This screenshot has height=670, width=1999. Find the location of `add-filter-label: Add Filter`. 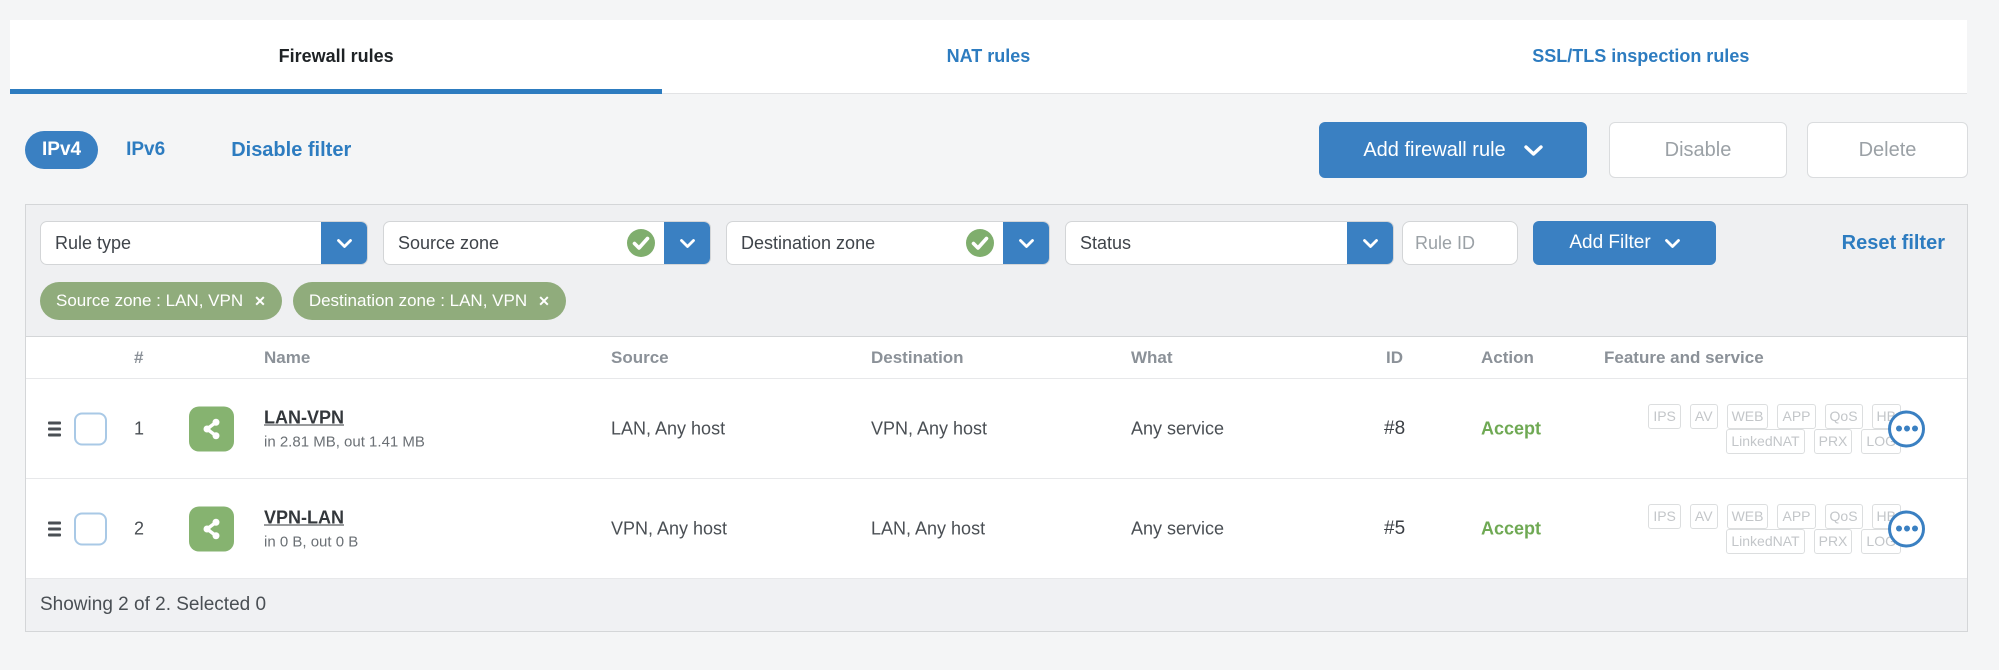

add-filter-label: Add Filter is located at coordinates (1610, 242).